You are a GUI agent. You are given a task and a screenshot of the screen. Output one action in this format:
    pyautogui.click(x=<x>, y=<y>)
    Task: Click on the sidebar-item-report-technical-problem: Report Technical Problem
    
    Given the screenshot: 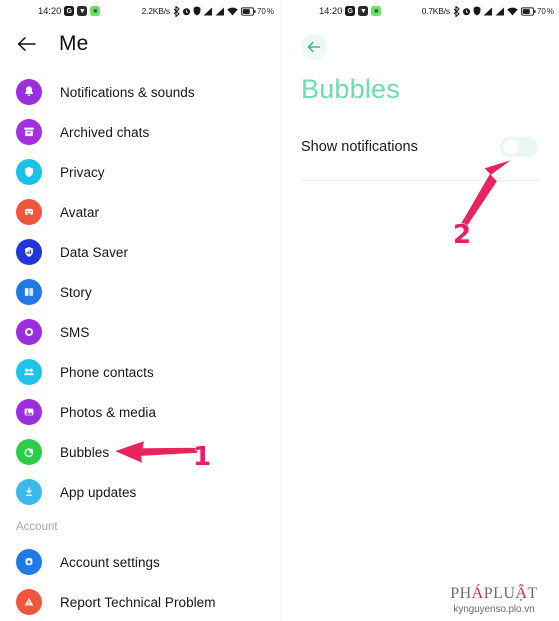 What is the action you would take?
    pyautogui.click(x=140, y=601)
    